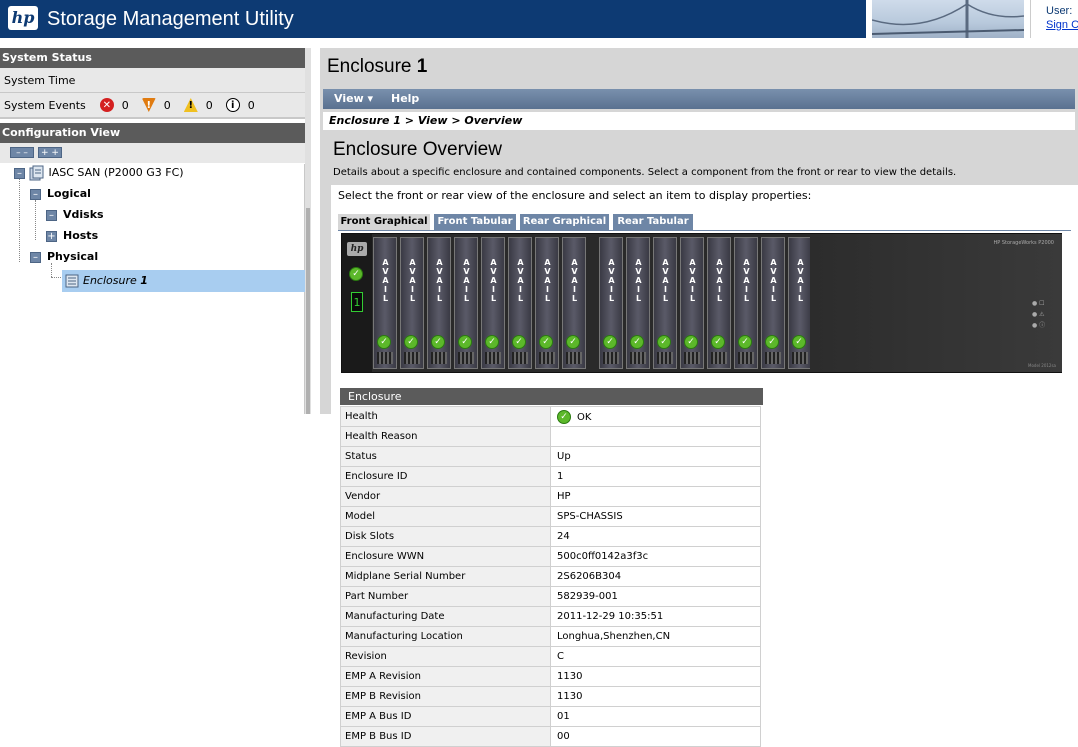 The width and height of the screenshot is (1078, 747). I want to click on tree-node-system: IASC SAN (P2000 G3 FC), so click(106, 173).